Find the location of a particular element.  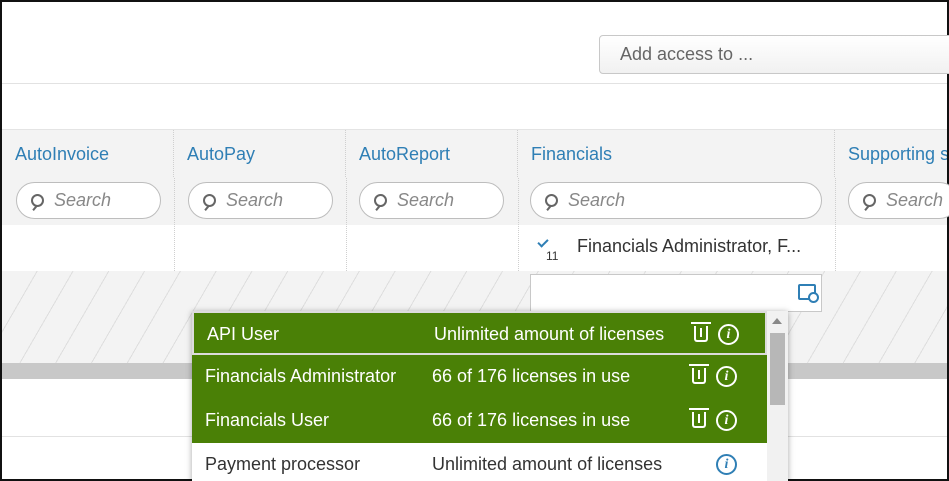

role-lookup-input is located at coordinates (676, 293).